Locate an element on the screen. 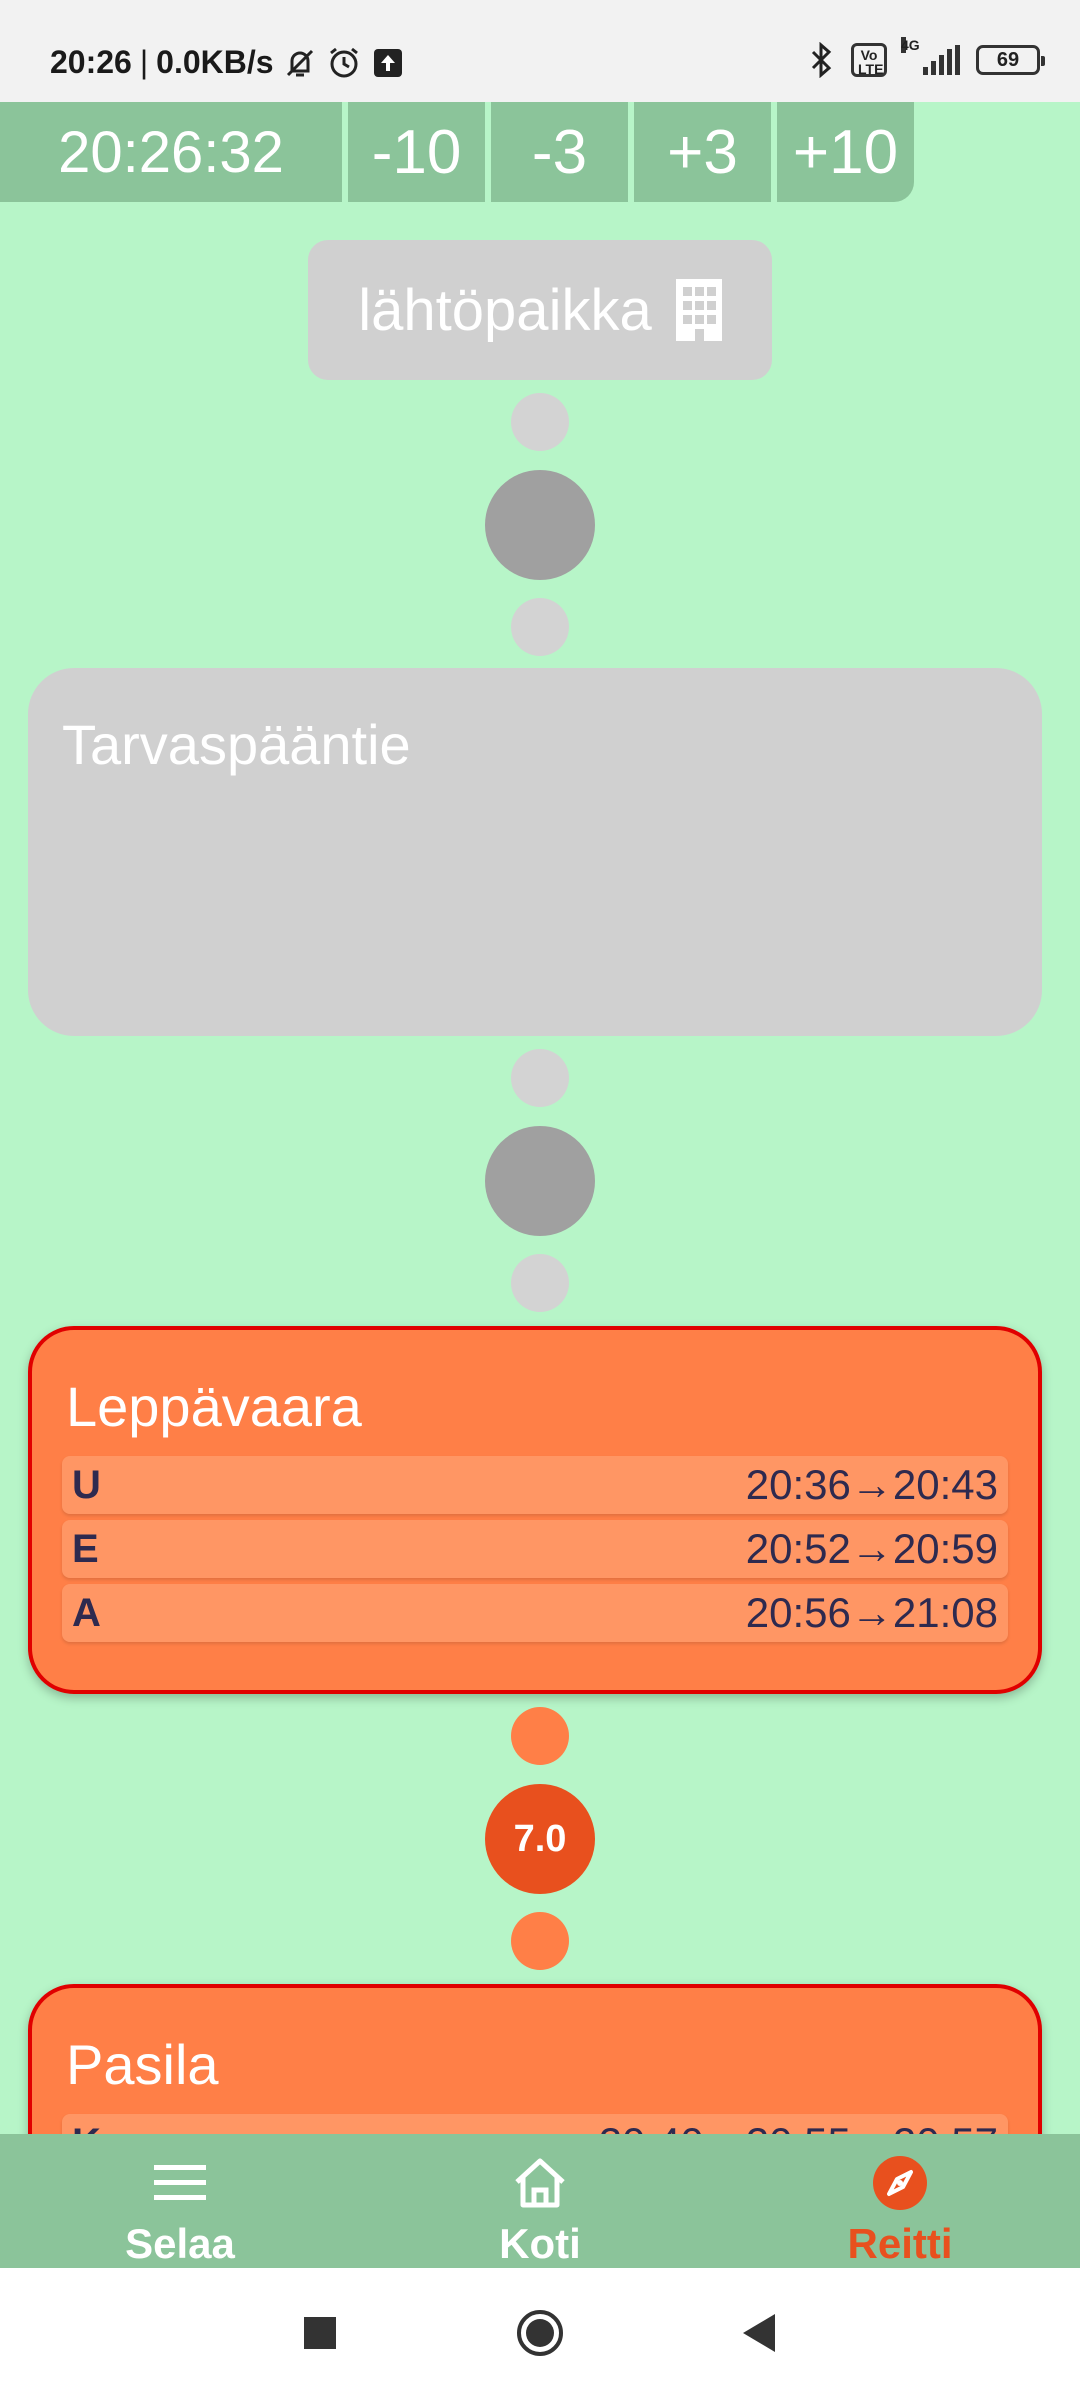 The height and width of the screenshot is (2400, 1080). status-left: 20:26 | 0.0KB/s is located at coordinates (228, 62).